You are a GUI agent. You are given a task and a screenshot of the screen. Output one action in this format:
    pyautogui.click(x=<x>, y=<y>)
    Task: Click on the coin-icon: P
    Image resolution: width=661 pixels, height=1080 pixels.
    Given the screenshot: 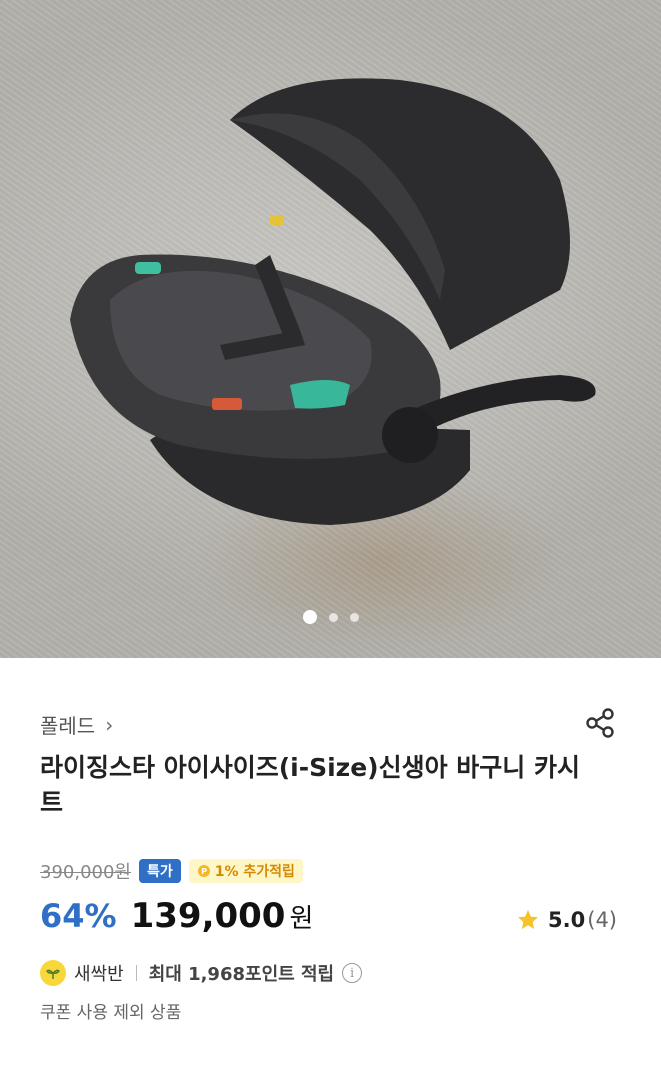 What is the action you would take?
    pyautogui.click(x=203, y=871)
    